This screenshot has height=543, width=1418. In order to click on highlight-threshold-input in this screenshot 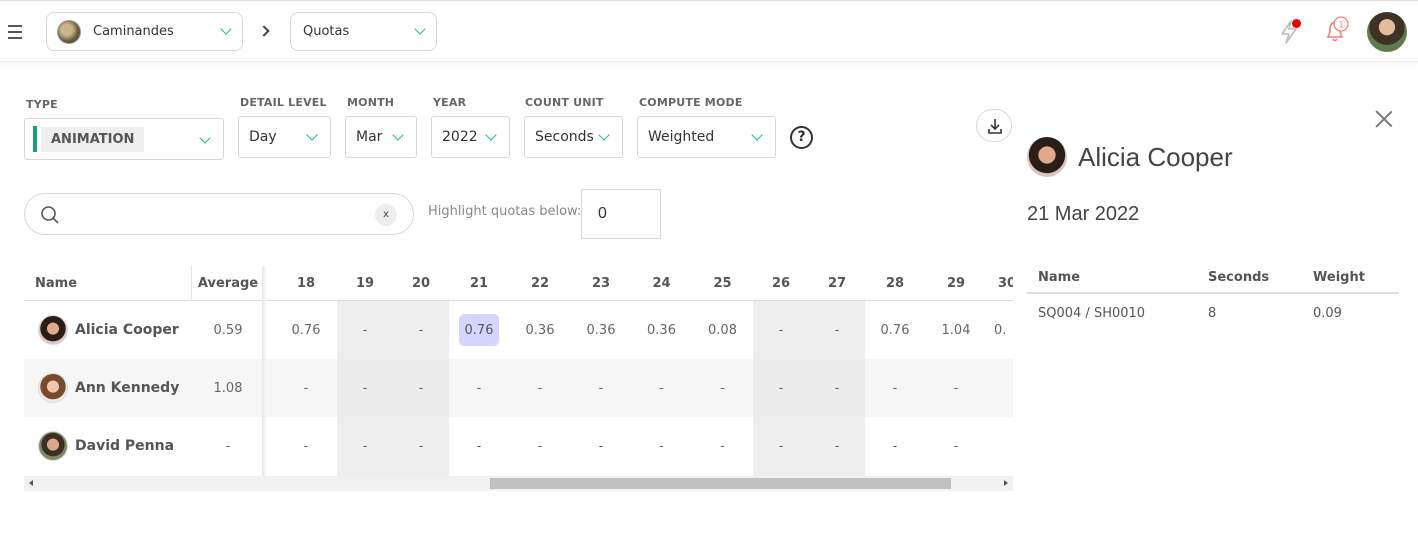, I will do `click(621, 214)`.